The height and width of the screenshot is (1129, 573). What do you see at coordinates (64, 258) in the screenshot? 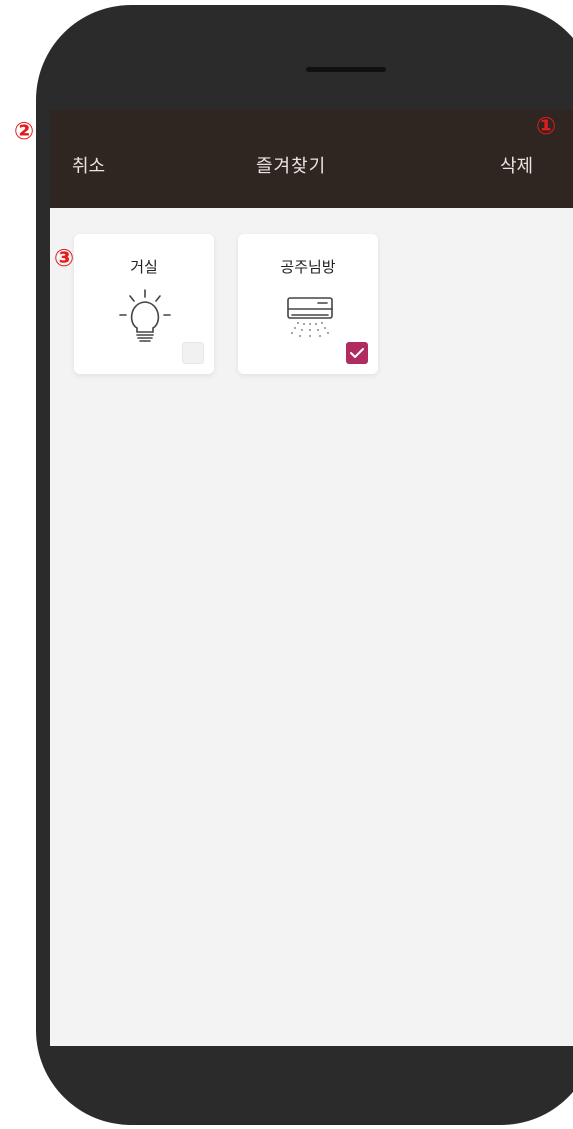
I see `annotation-marker-3: ③` at bounding box center [64, 258].